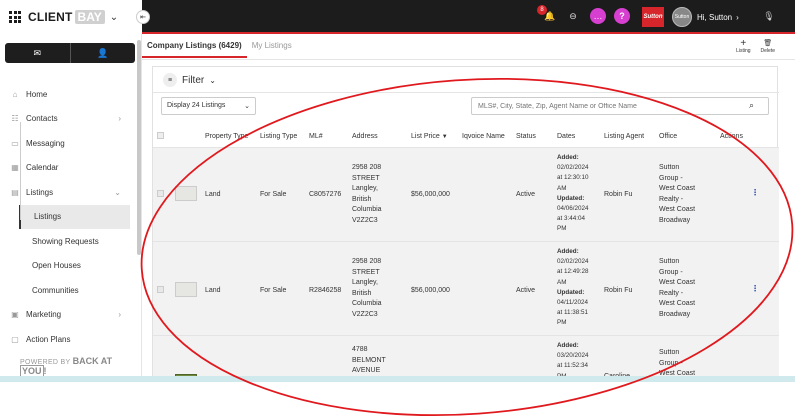  What do you see at coordinates (573, 209) in the screenshot?
I see `date-line: 04/06/2024` at bounding box center [573, 209].